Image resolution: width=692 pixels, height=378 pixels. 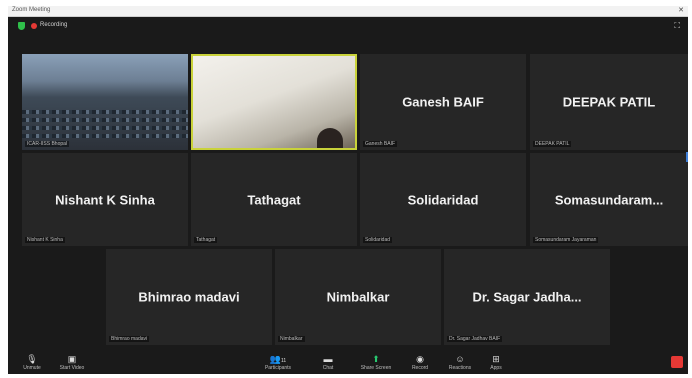 I want to click on reactions-button: ☺ Reactions, so click(x=460, y=362).